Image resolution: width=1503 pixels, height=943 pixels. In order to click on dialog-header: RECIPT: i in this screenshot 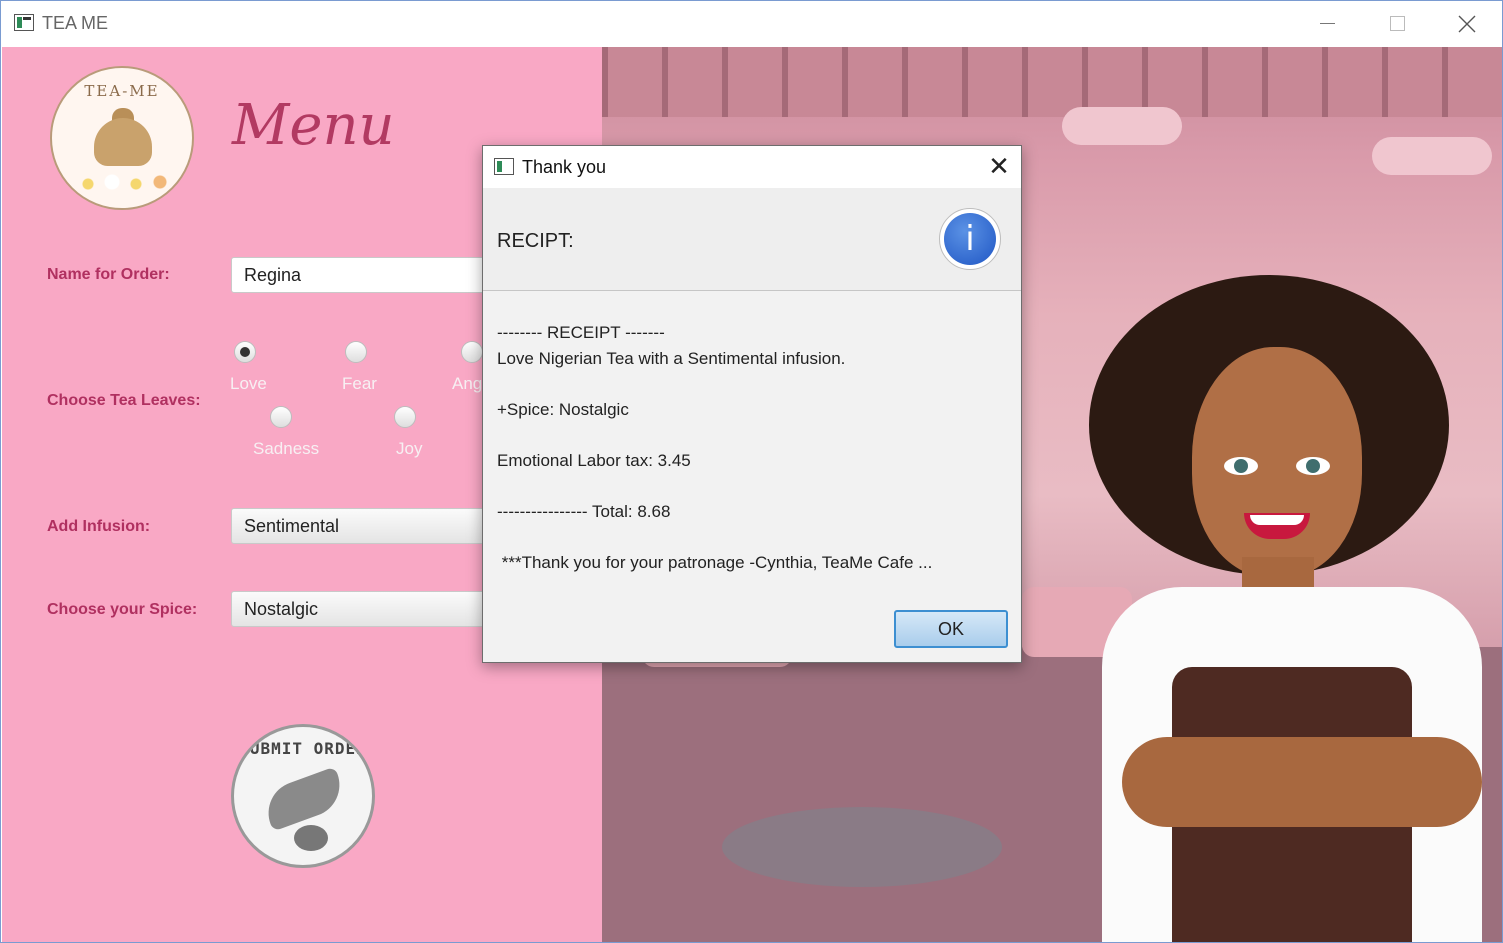, I will do `click(752, 239)`.